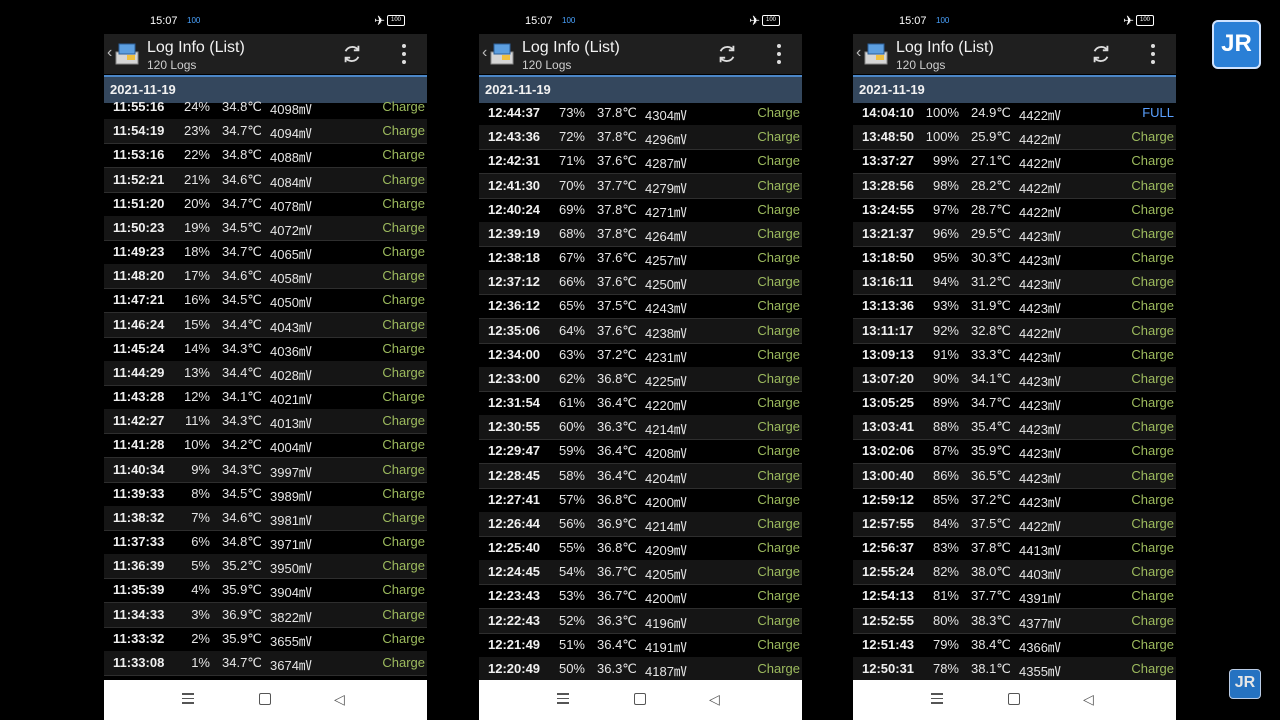 This screenshot has height=720, width=1280. I want to click on log-row: 11:46:24 15% 34.4℃ 4043㎷ Charge, so click(265, 325).